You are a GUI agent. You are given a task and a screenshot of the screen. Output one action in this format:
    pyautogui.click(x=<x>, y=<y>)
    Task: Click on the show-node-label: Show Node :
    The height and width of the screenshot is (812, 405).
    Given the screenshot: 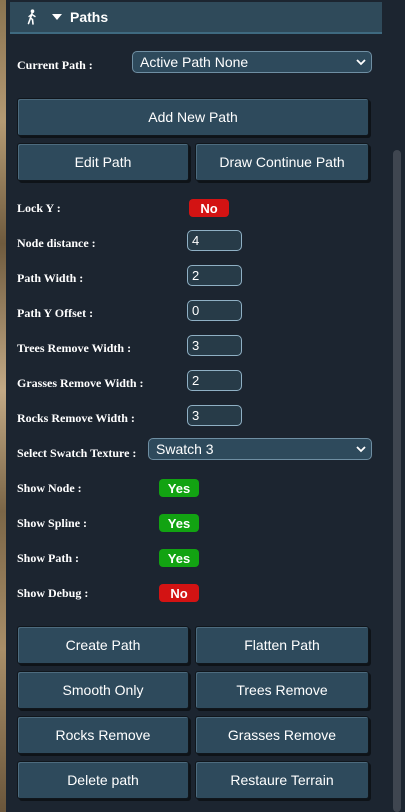 What is the action you would take?
    pyautogui.click(x=49, y=488)
    